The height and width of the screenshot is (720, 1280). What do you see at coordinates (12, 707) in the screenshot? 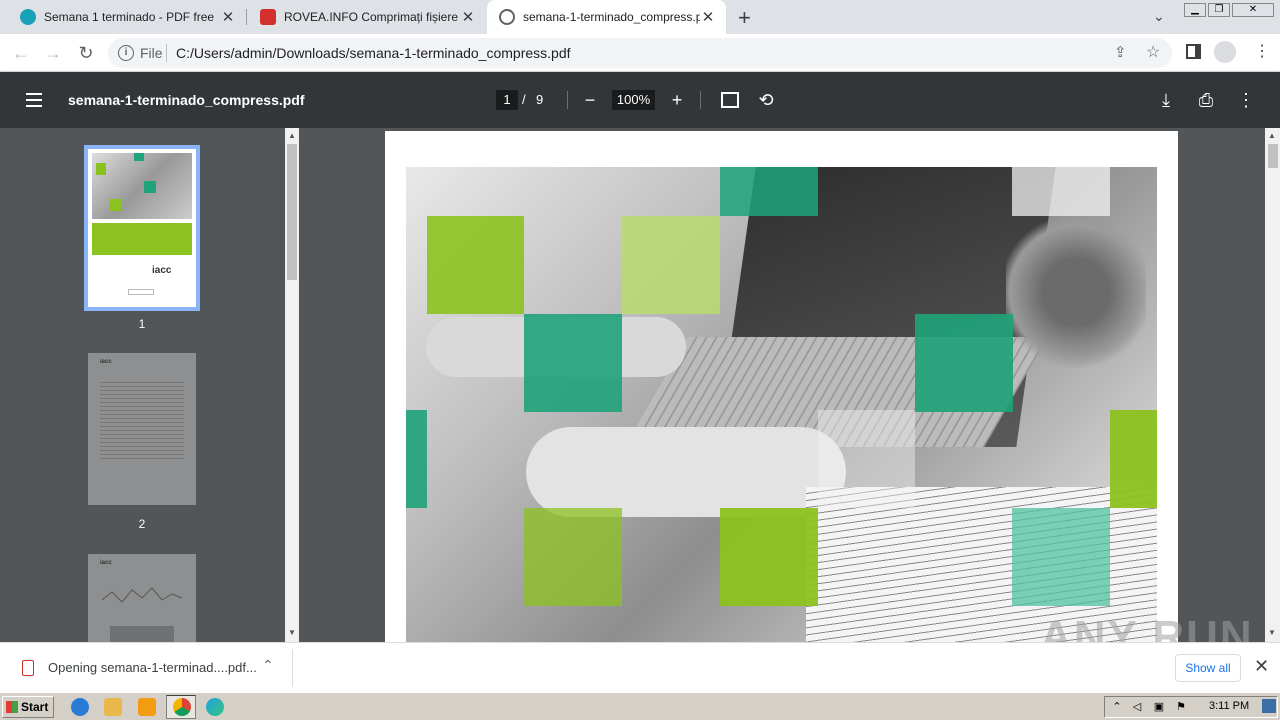
I see `windows-logo-icon` at bounding box center [12, 707].